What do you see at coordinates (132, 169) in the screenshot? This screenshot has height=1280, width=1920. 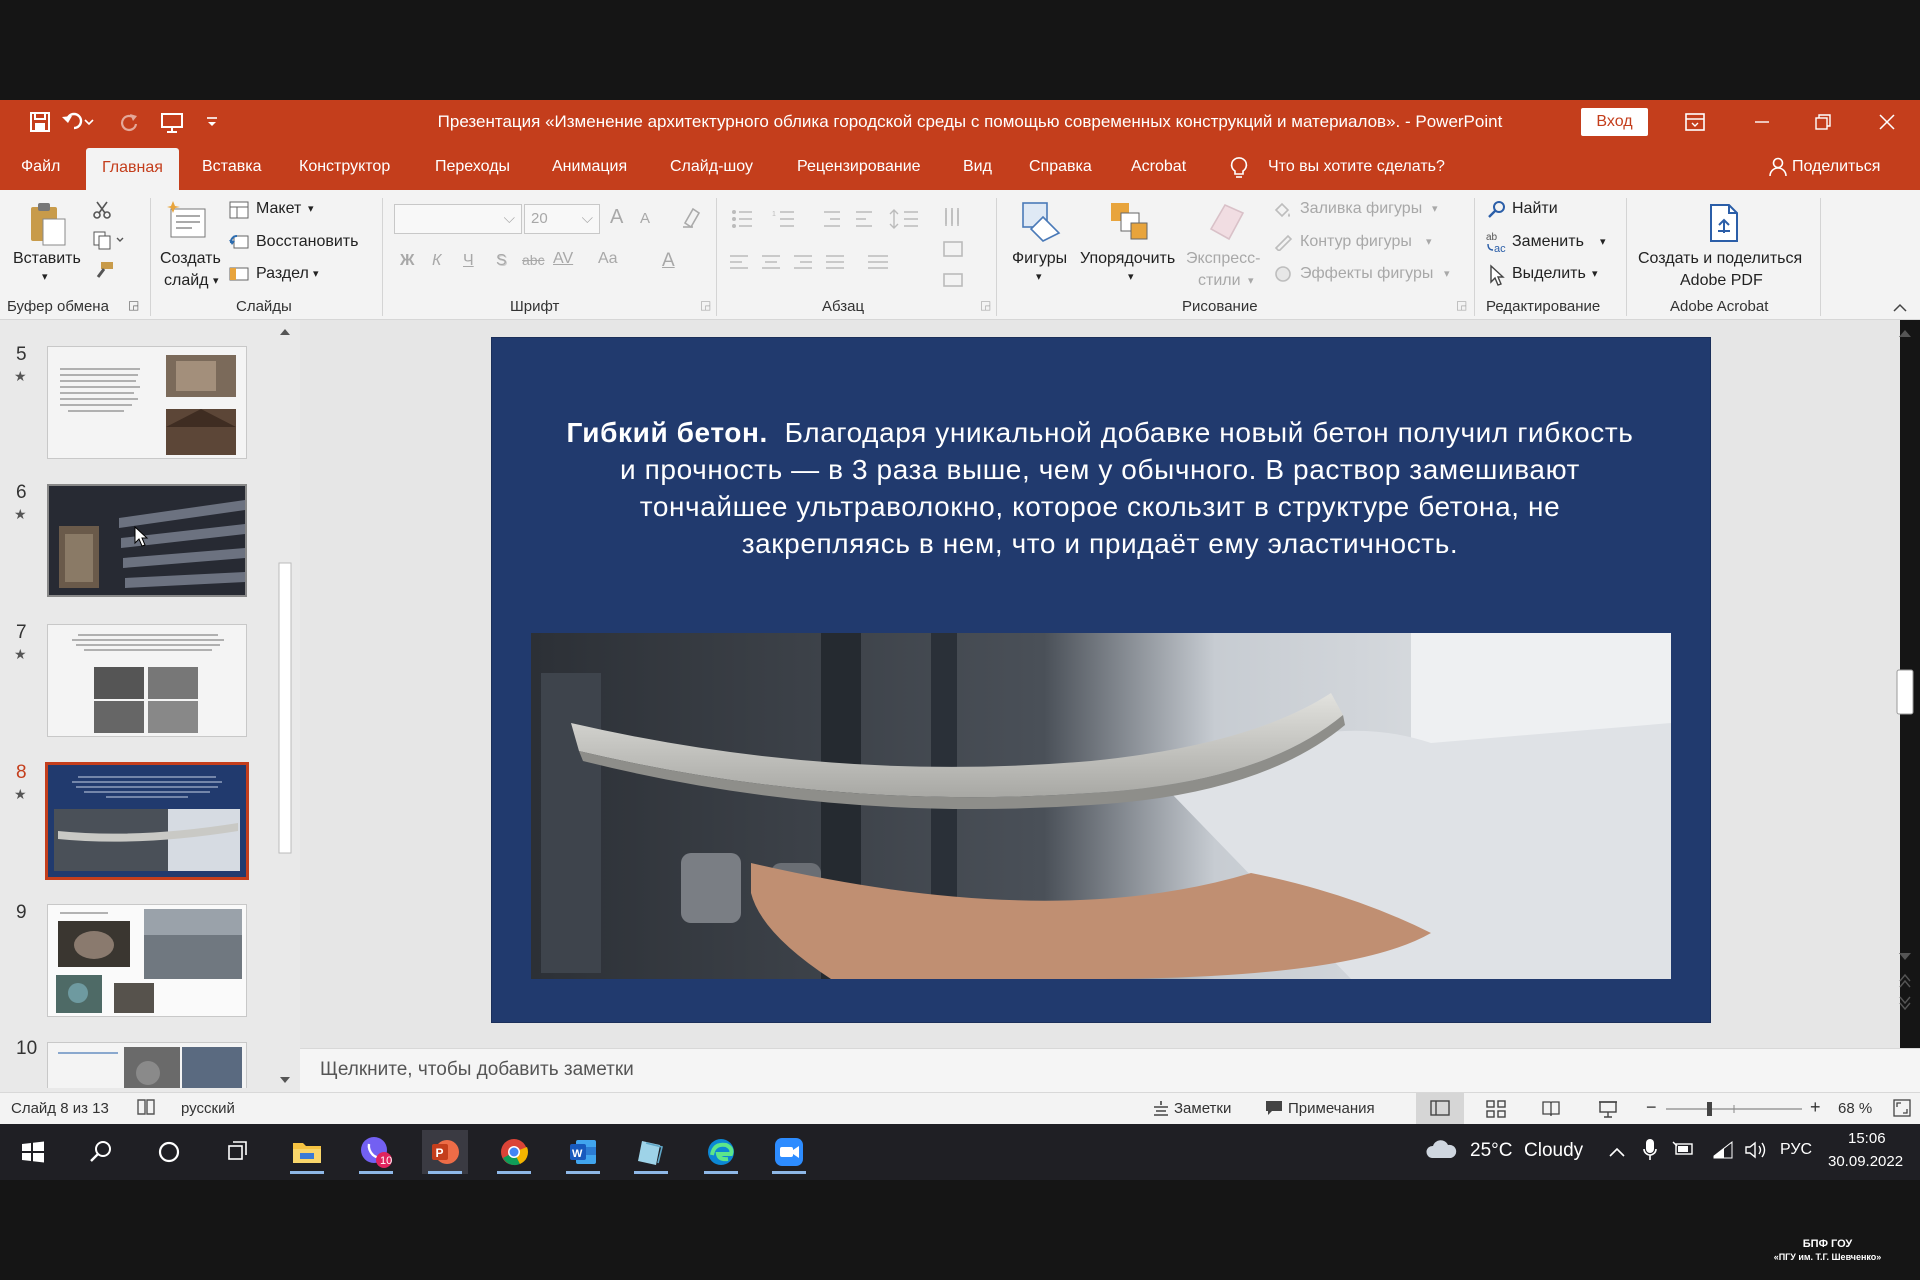 I see `tab-home: Главная` at bounding box center [132, 169].